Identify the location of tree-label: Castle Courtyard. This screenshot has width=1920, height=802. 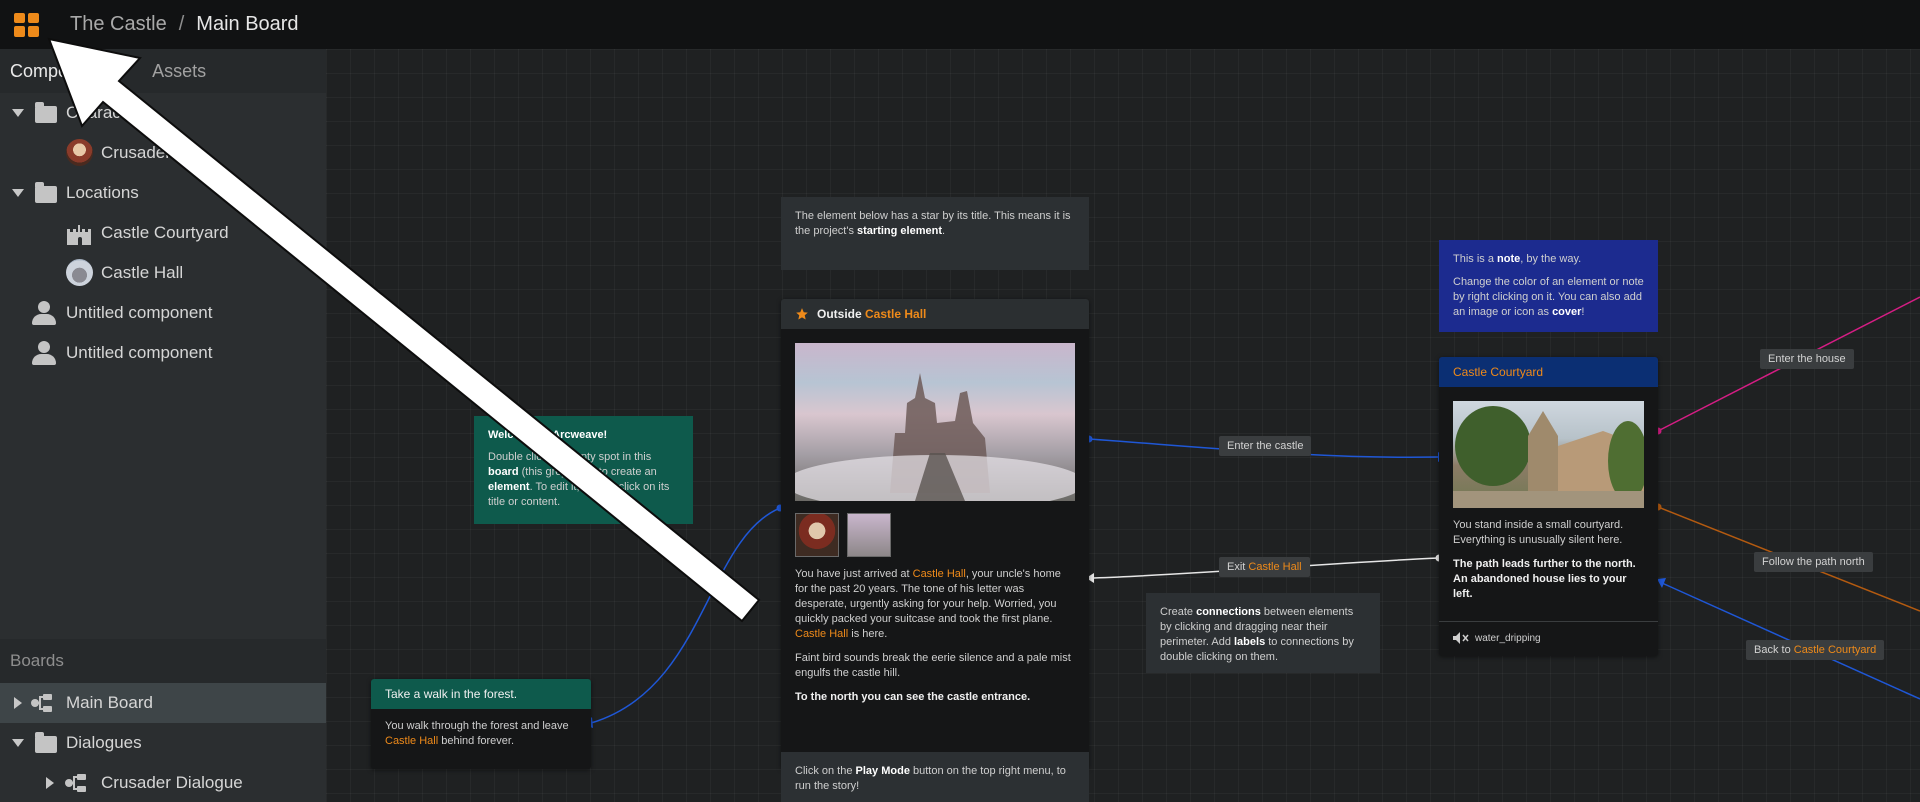
(165, 232).